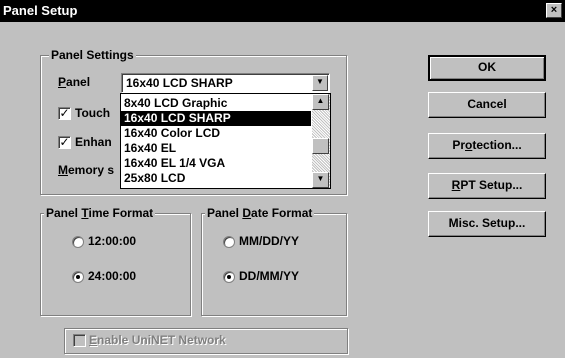  Describe the element at coordinates (216, 178) in the screenshot. I see `dropdown-option: 25x80 LCD` at that location.